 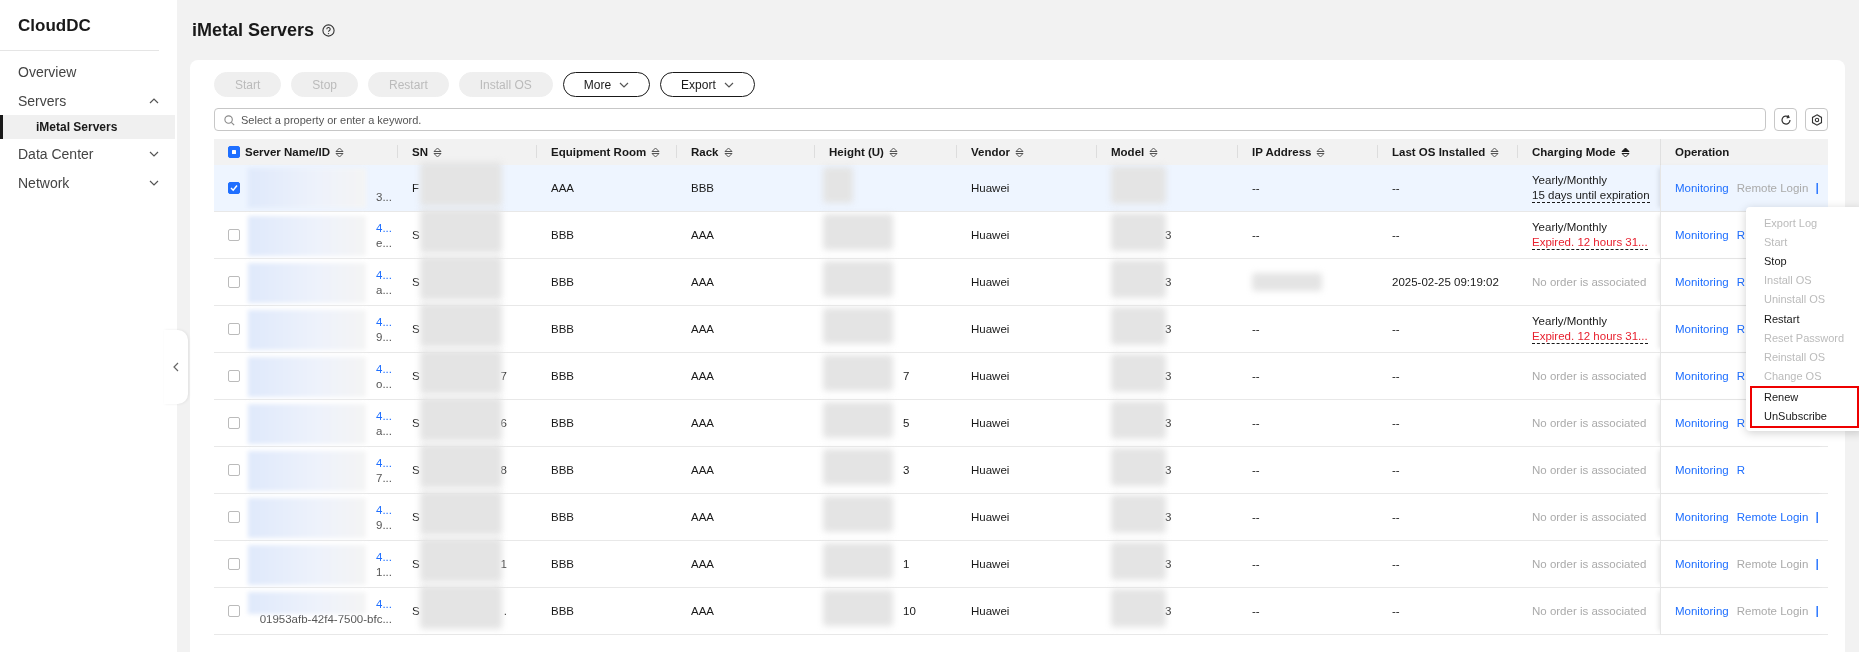 I want to click on toolbar-button: Export, so click(x=707, y=84).